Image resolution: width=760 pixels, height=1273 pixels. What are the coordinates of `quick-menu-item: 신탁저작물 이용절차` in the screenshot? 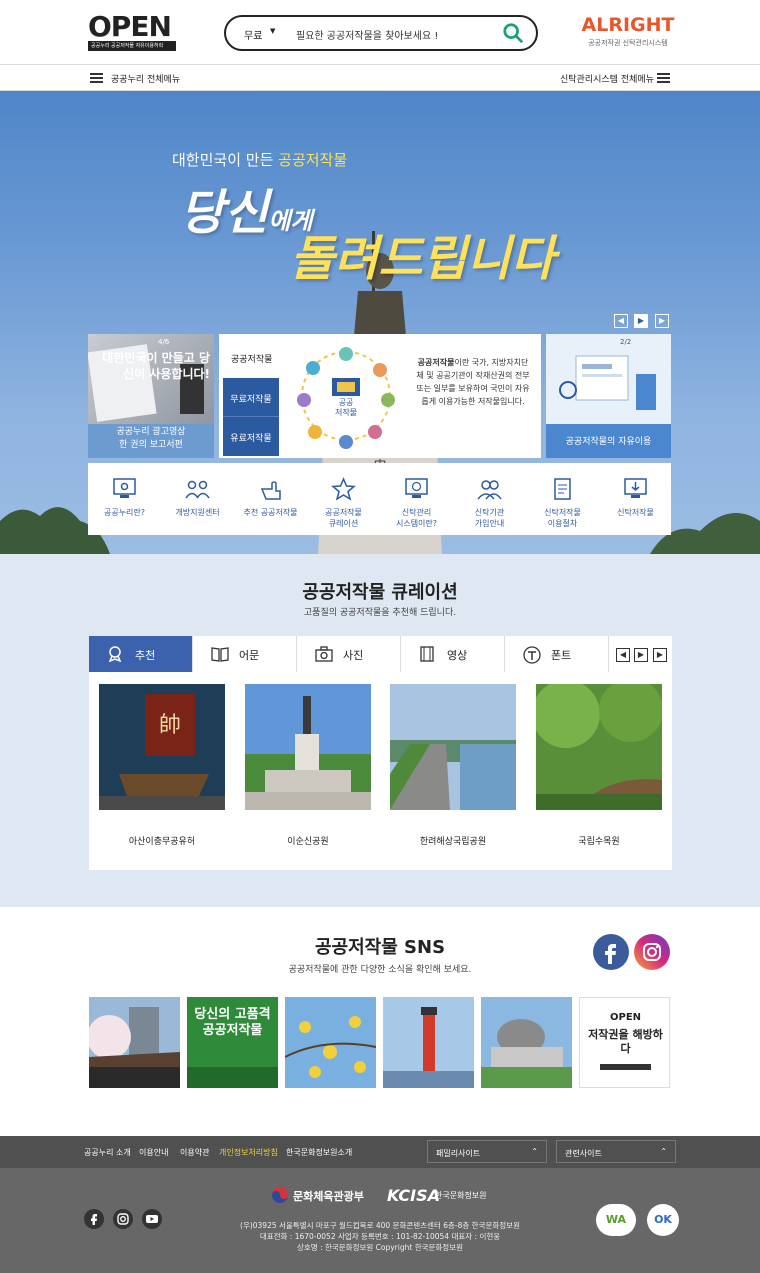 It's located at (562, 499).